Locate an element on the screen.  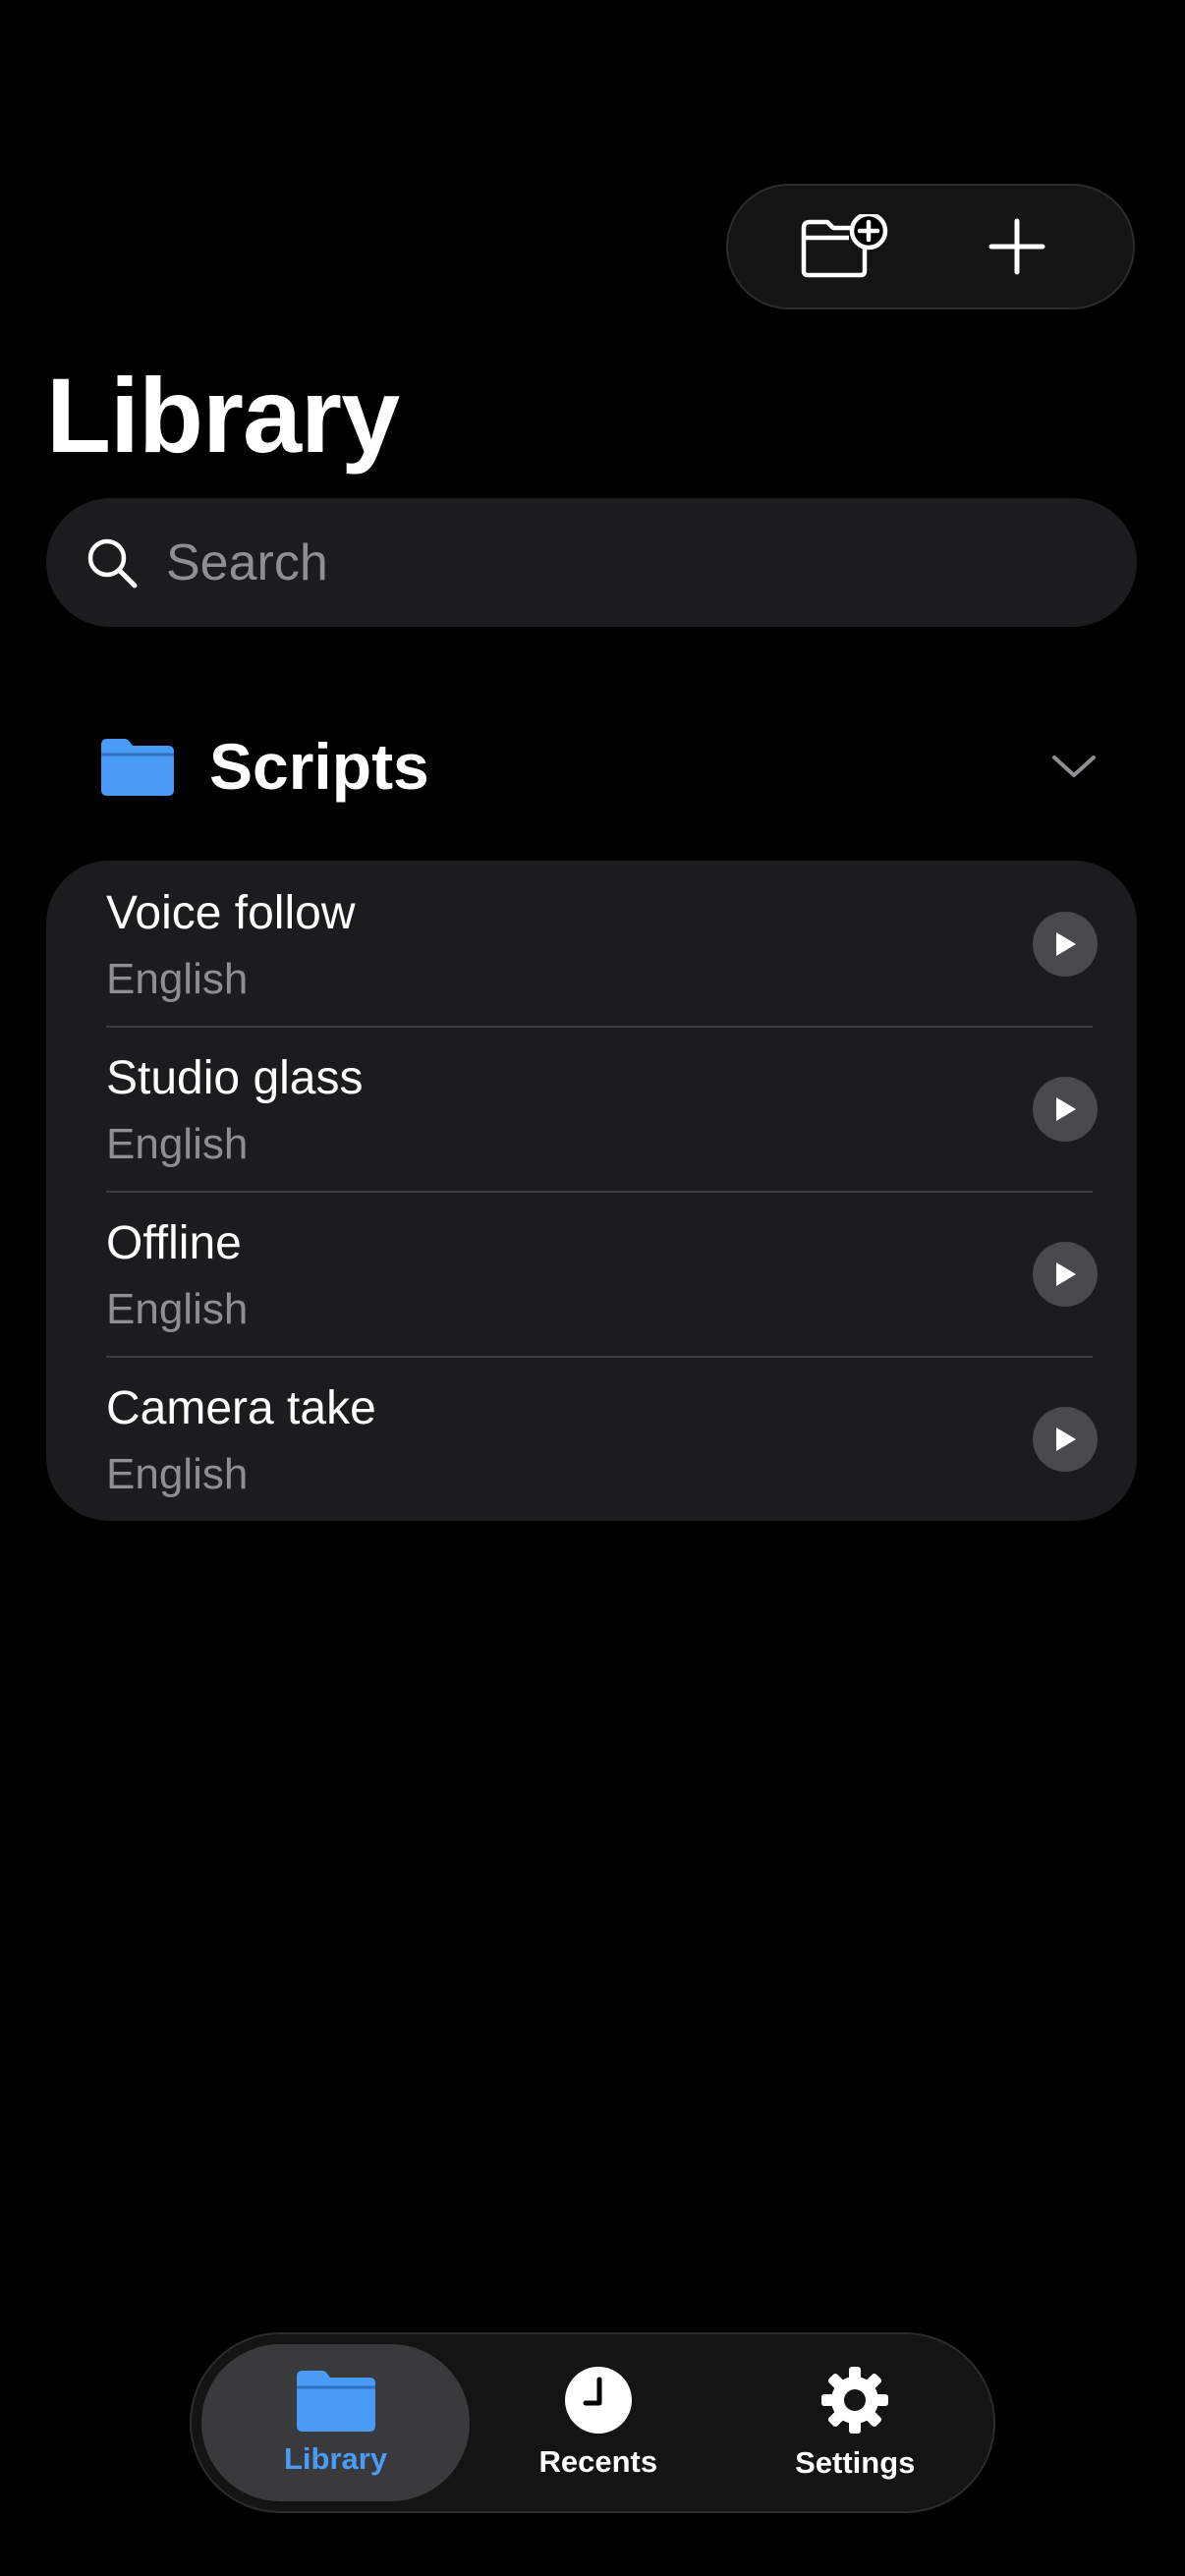
tab-library: Library is located at coordinates (336, 2422).